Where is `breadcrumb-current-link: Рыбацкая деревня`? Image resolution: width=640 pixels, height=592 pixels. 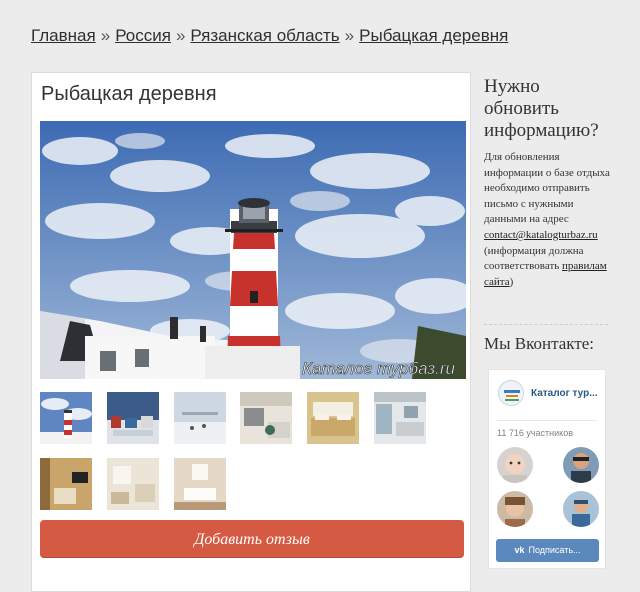 breadcrumb-current-link: Рыбацкая деревня is located at coordinates (433, 35).